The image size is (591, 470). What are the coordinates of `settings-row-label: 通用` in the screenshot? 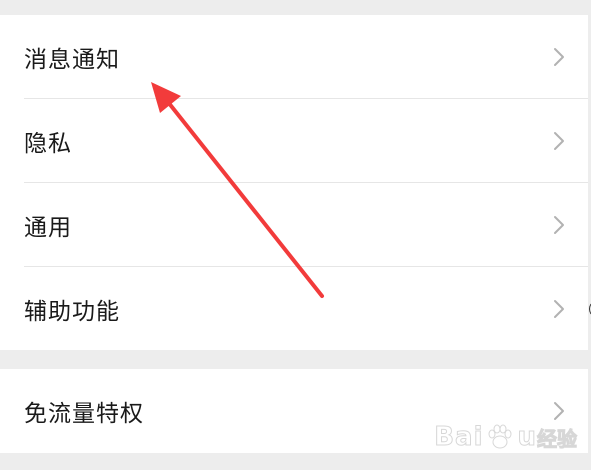 It's located at (48, 228).